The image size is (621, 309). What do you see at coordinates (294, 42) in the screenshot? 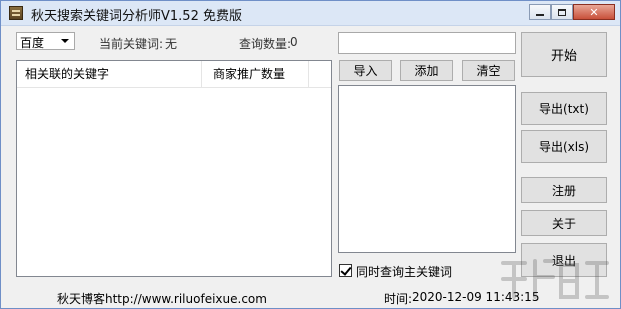
I see `query-count-value: 0` at bounding box center [294, 42].